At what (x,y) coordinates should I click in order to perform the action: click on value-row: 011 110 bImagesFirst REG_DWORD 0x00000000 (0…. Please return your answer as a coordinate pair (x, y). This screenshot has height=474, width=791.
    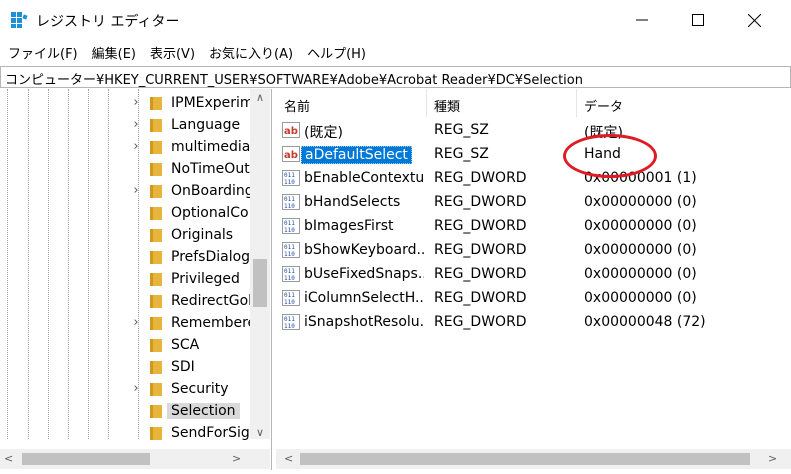
    Looking at the image, I should click on (533, 226).